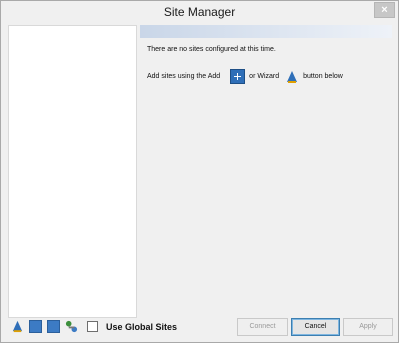  Describe the element at coordinates (262, 327) in the screenshot. I see `connect-button: Connect` at that location.